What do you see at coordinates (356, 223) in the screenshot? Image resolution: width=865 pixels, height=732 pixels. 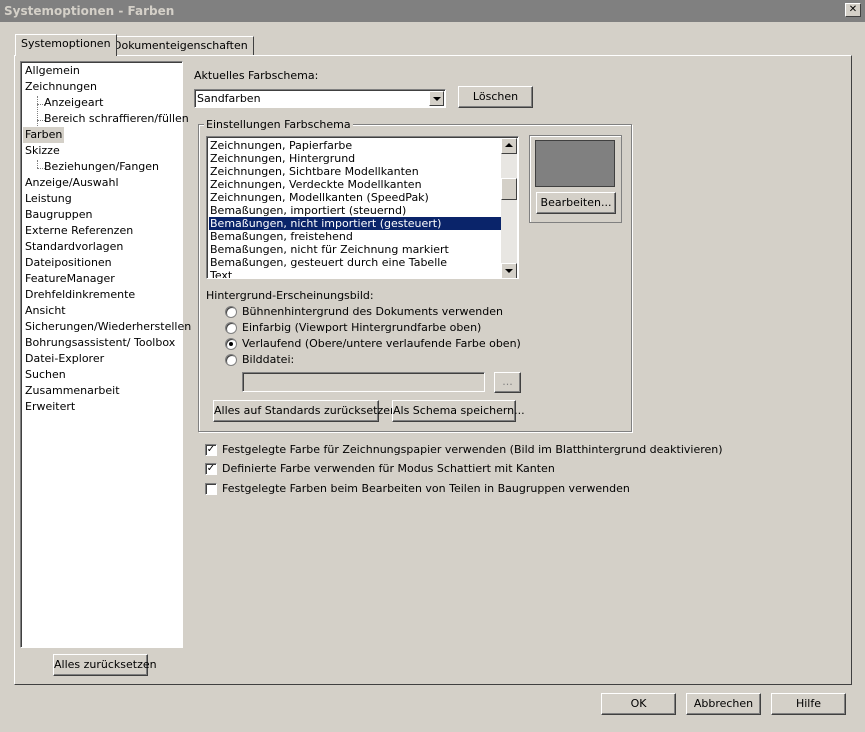 I see `list-item-selected: Bemaßungen, nicht importiert (gesteuert)` at bounding box center [356, 223].